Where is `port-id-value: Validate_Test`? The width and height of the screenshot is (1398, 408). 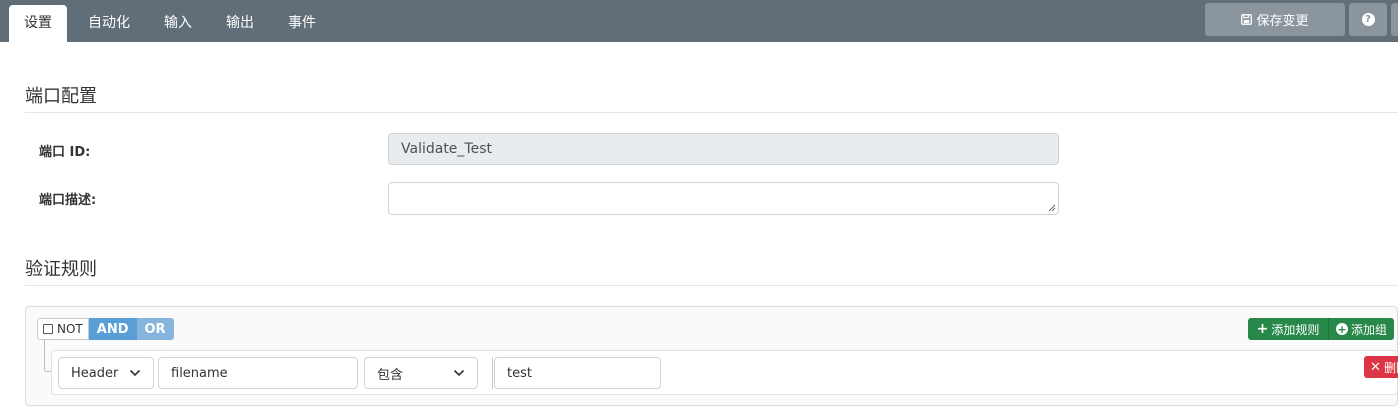 port-id-value: Validate_Test is located at coordinates (446, 149).